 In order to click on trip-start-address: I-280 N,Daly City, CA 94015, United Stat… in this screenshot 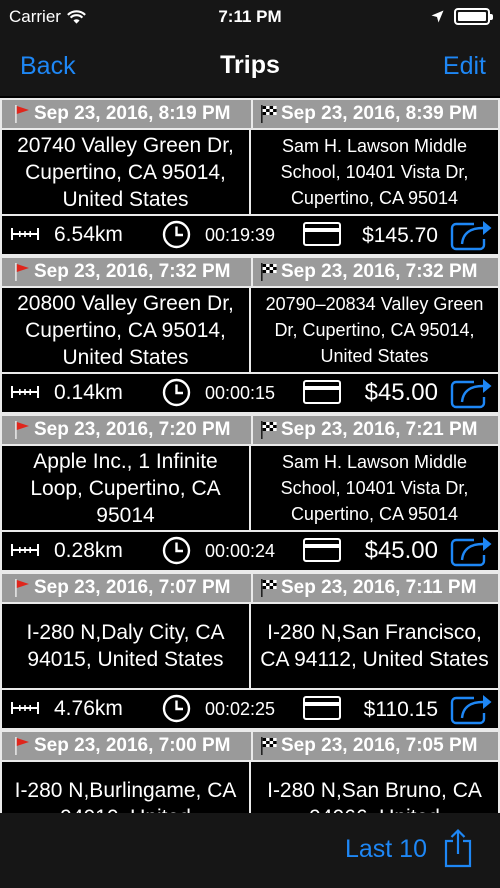, I will do `click(126, 646)`.